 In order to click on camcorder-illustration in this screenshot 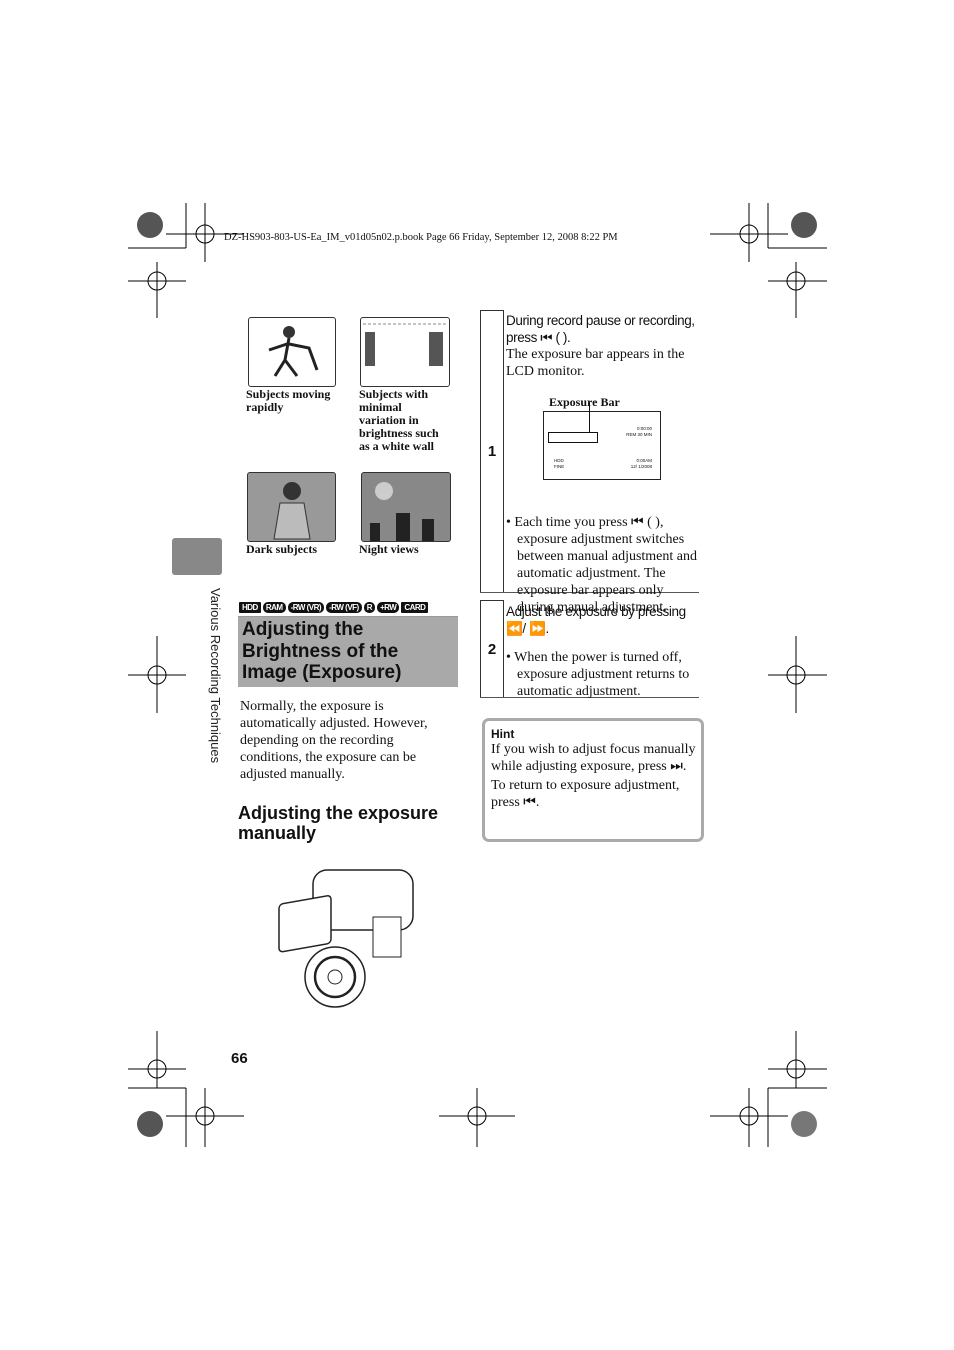, I will do `click(346, 938)`.